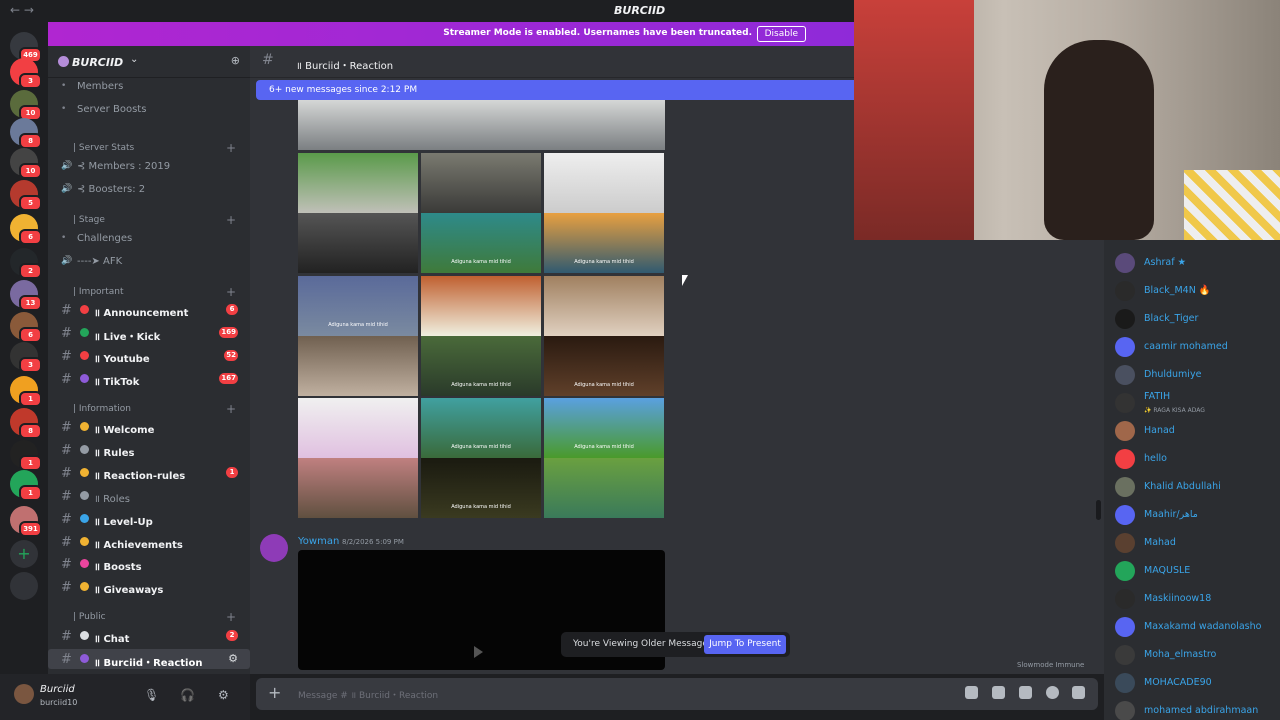 This screenshot has width=1280, height=720. What do you see at coordinates (151, 695) in the screenshot?
I see `microphone-icon: 🎙` at bounding box center [151, 695].